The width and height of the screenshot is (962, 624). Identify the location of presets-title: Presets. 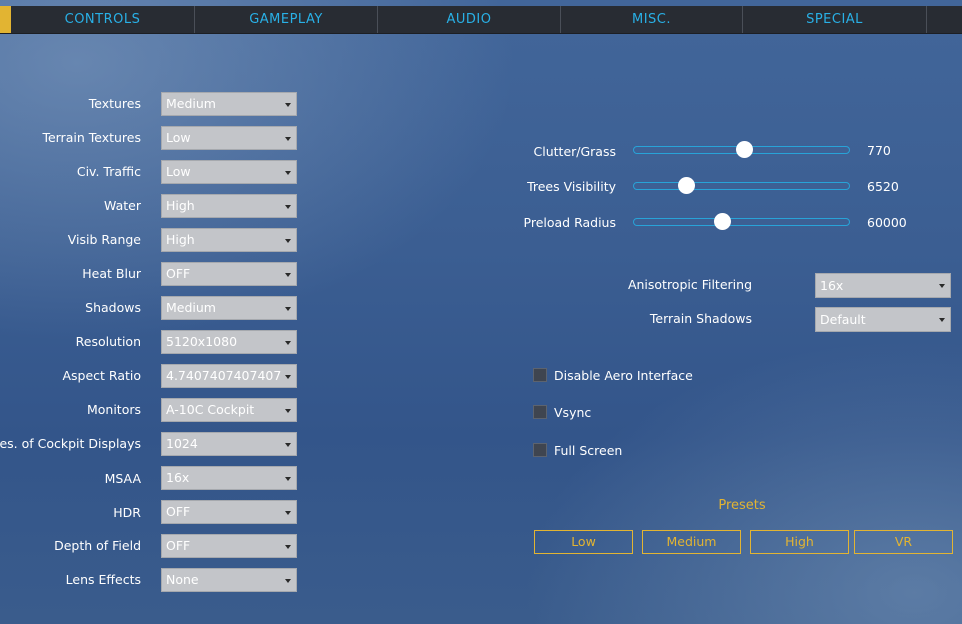
(742, 505).